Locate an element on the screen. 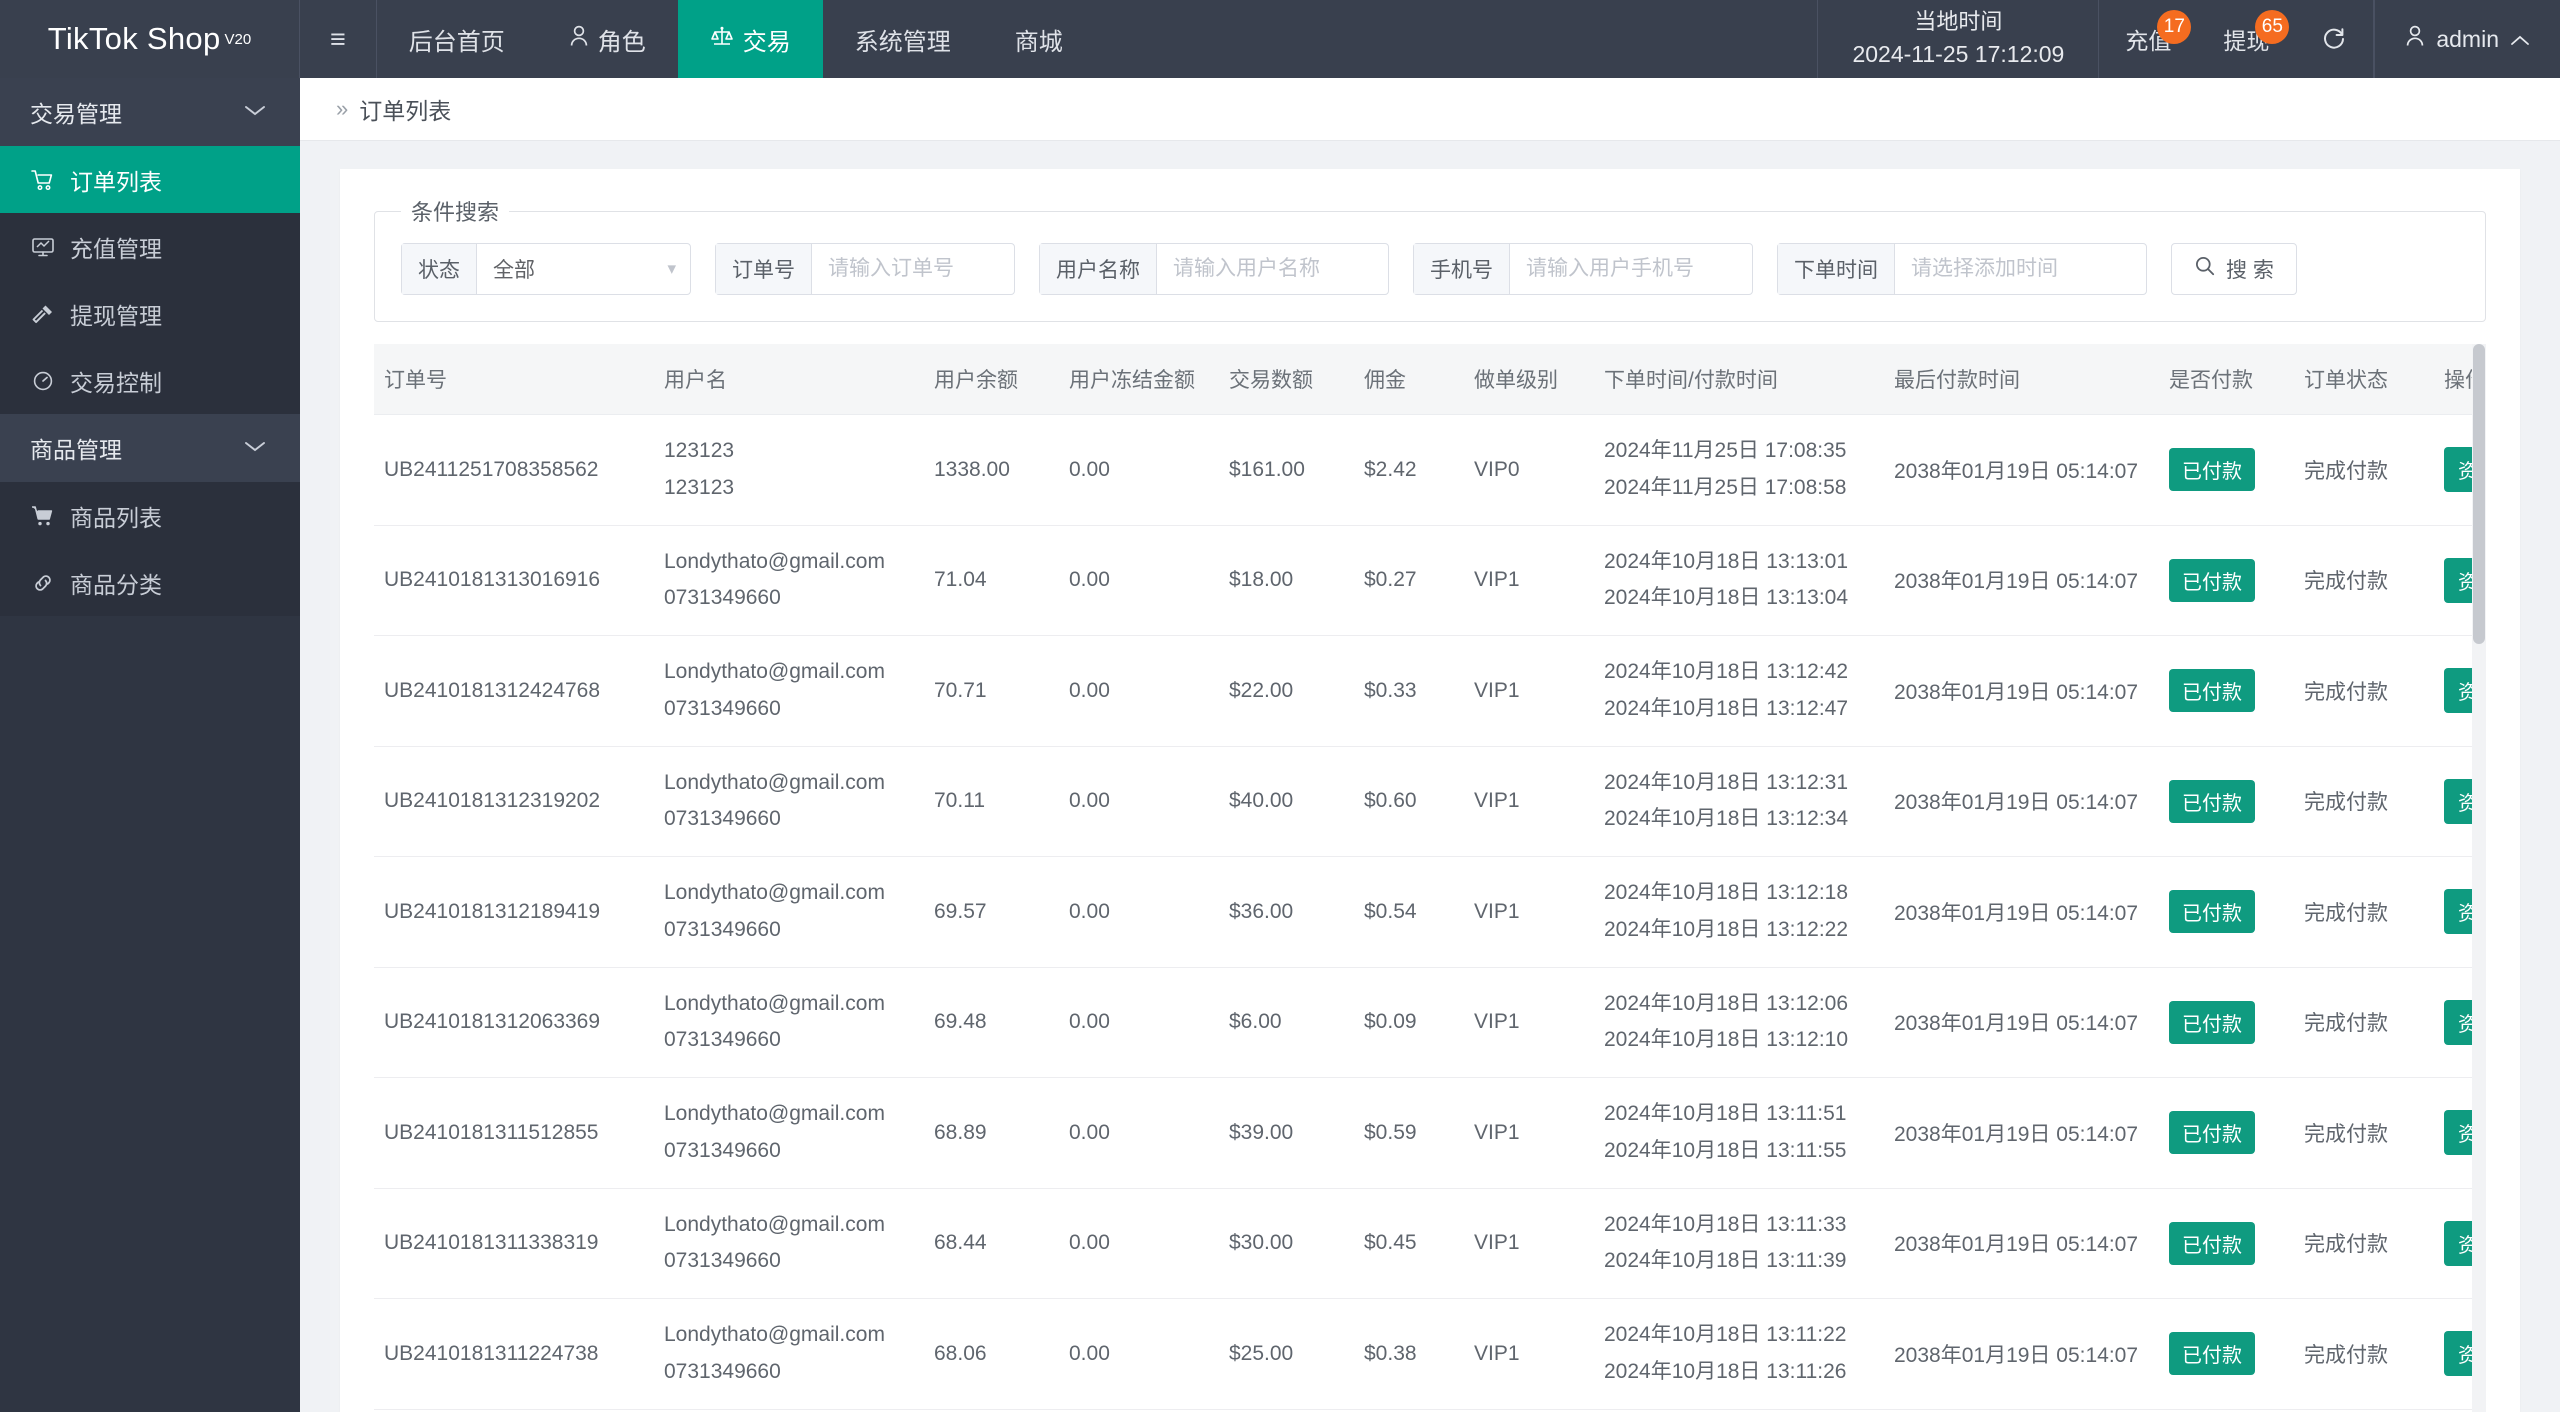 This screenshot has height=1412, width=2560. order-time: 2024年11月25日 17:08:35 is located at coordinates (1725, 450).